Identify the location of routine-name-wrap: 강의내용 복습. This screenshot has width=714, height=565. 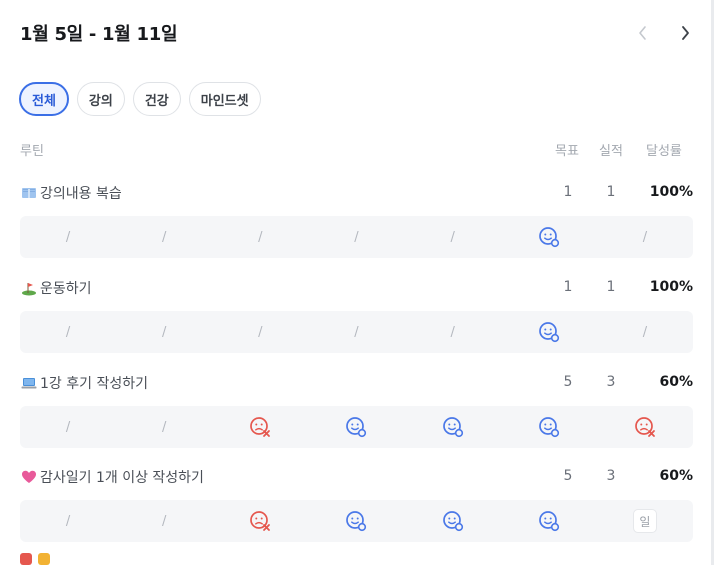
(71, 193).